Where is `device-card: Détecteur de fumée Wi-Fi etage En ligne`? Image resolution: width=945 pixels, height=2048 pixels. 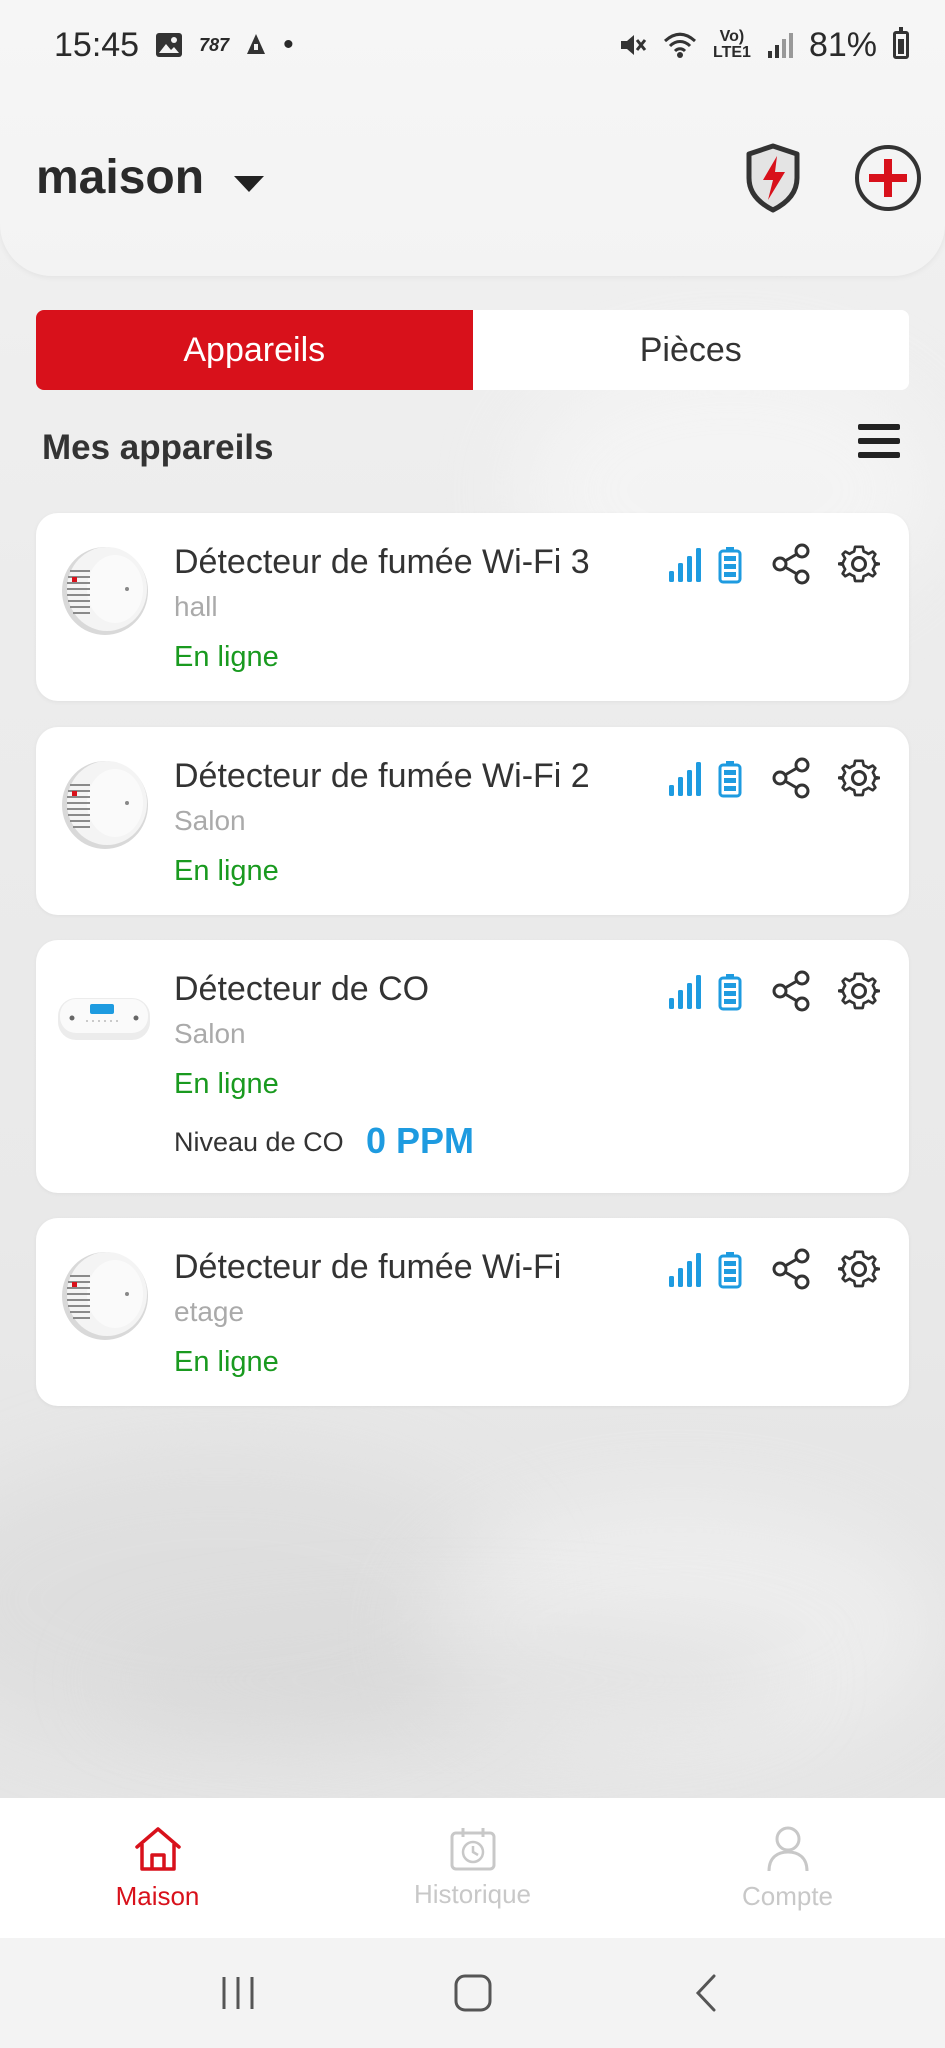 device-card: Détecteur de fumée Wi-Fi etage En ligne is located at coordinates (472, 1312).